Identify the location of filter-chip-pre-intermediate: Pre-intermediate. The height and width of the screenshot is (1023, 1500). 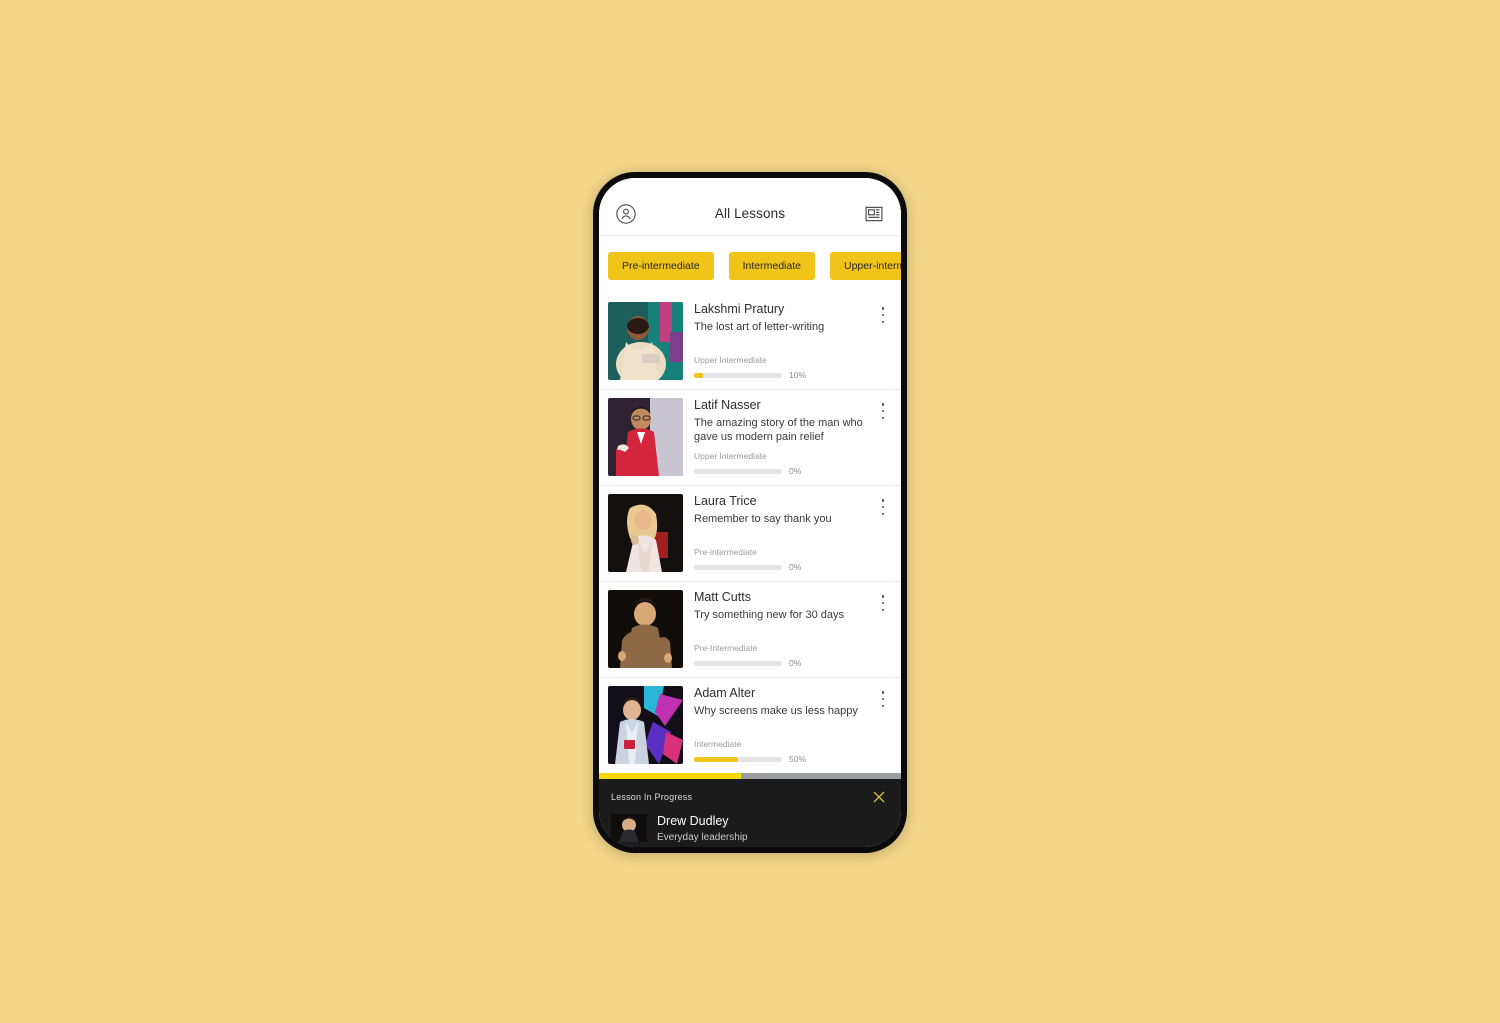
(661, 266).